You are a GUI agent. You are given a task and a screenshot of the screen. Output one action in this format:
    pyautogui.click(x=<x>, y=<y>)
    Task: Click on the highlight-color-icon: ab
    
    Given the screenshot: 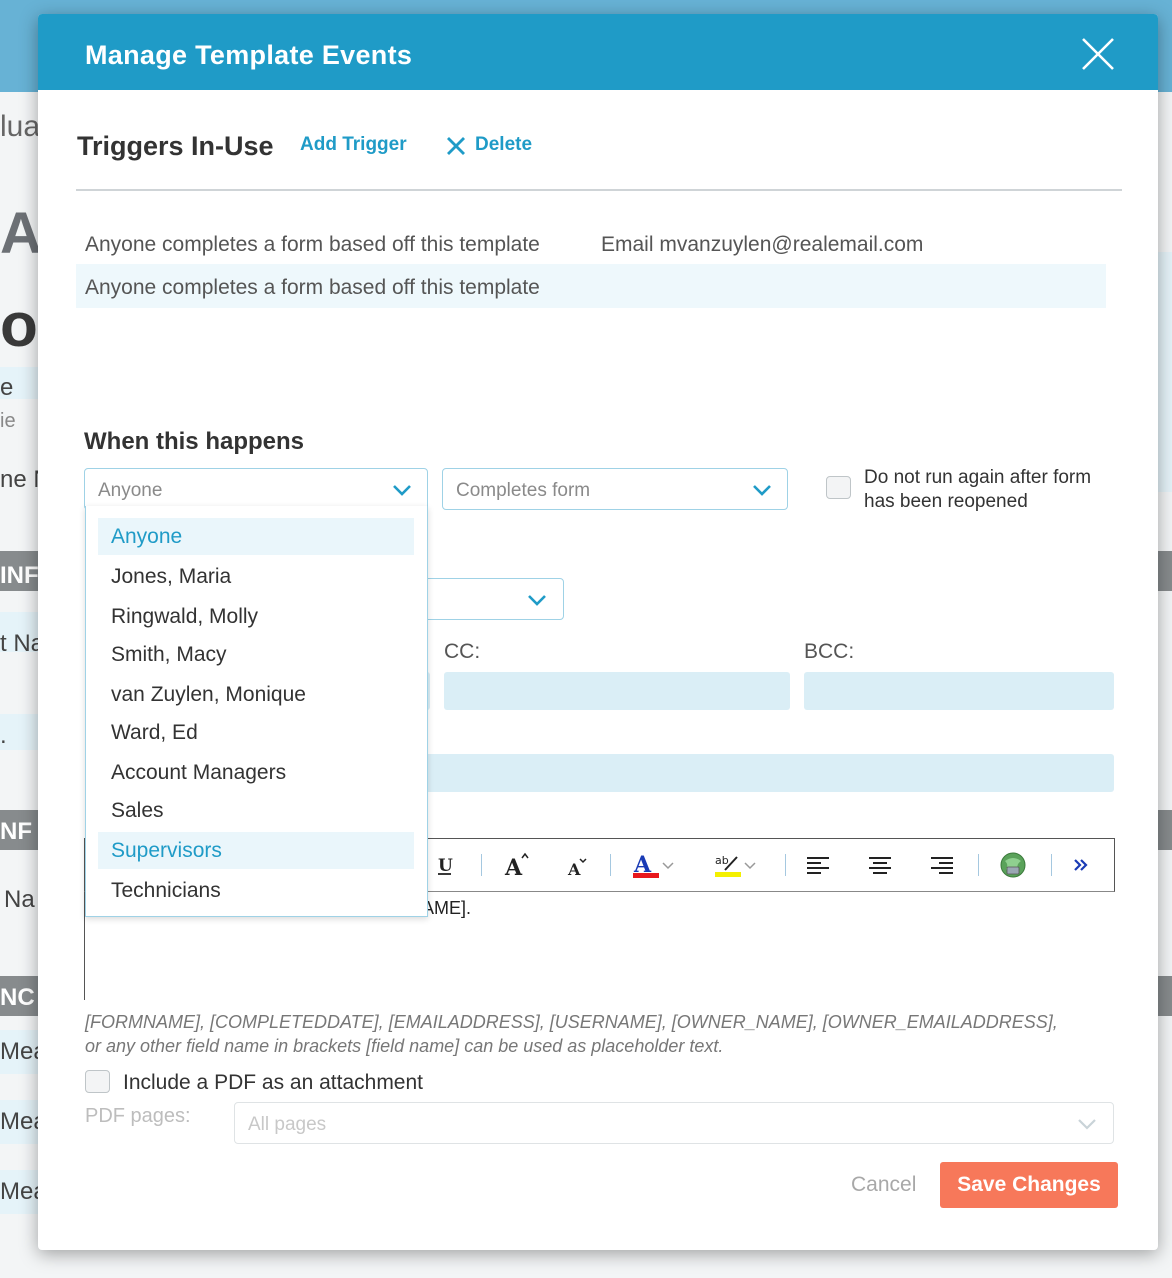 What is the action you would take?
    pyautogui.click(x=738, y=865)
    